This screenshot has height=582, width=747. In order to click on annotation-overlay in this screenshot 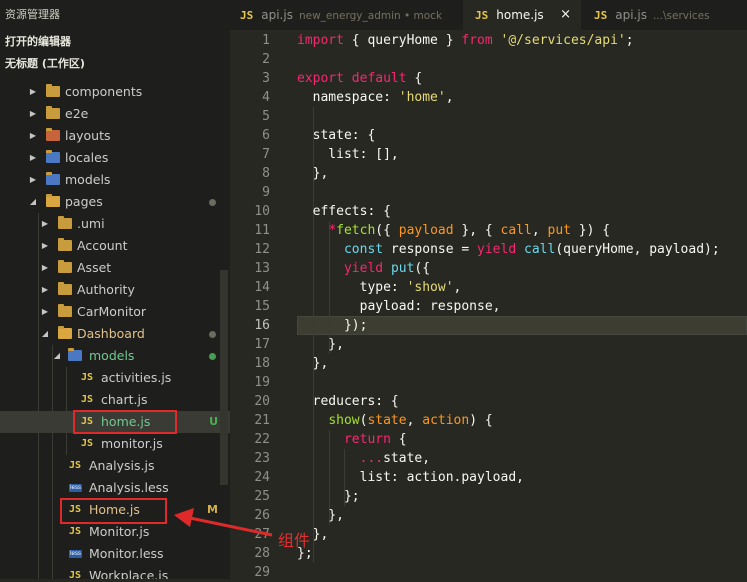, I will do `click(223, 522)`.